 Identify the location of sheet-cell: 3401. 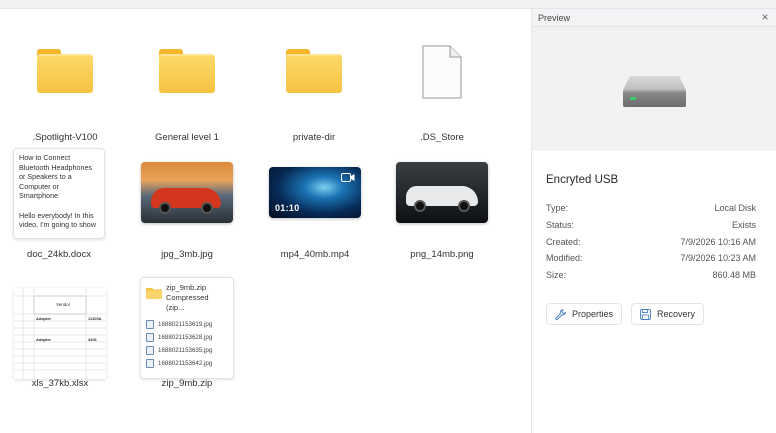
(92, 339).